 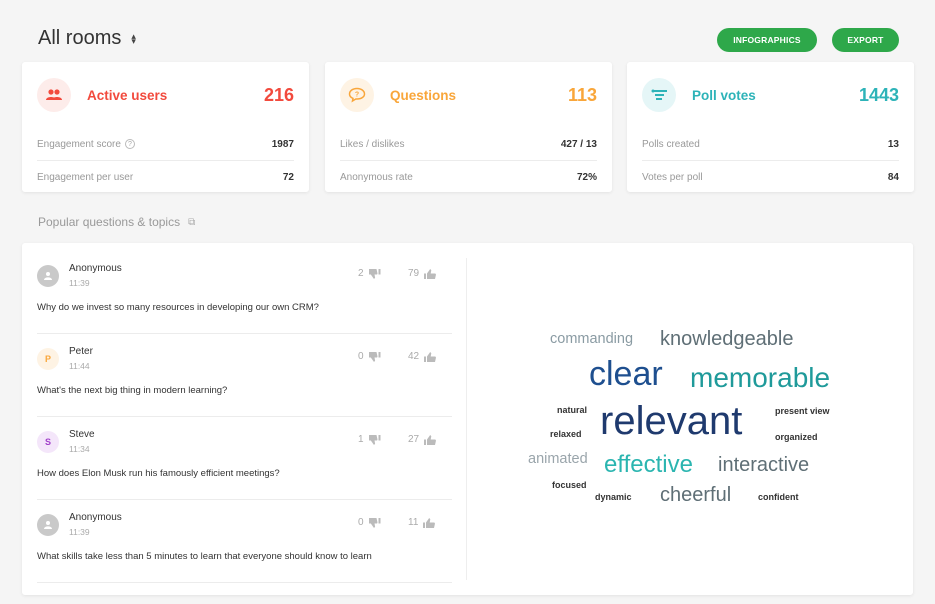 I want to click on section-title: Popular questions & topics ⧉, so click(x=116, y=222).